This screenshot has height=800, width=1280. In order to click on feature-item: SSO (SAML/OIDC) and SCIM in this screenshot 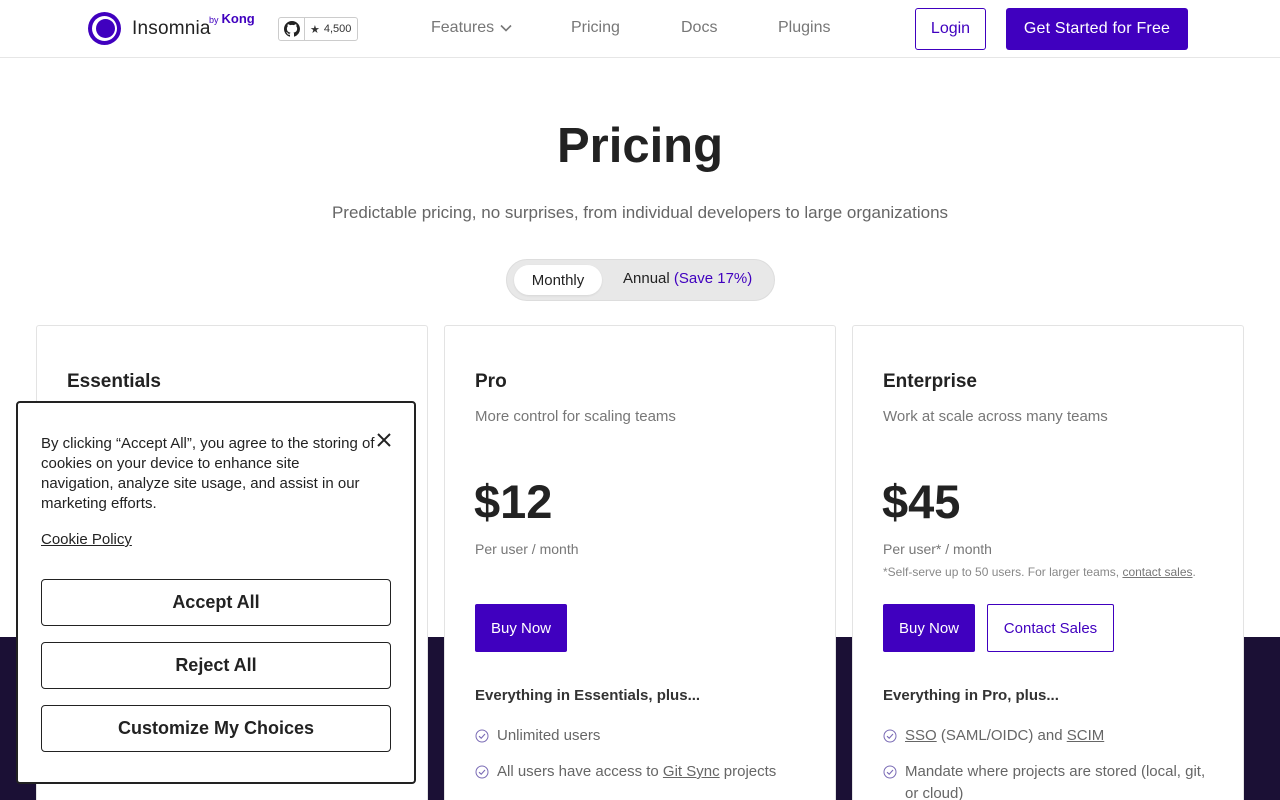, I will do `click(1048, 736)`.